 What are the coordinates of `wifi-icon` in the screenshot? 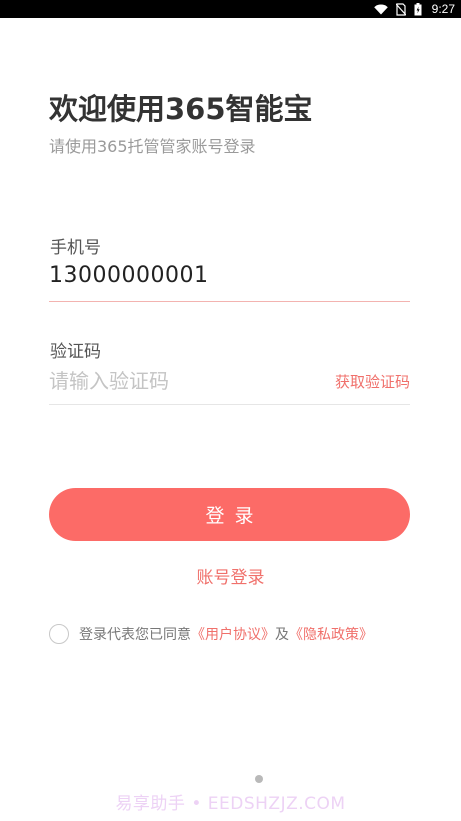 It's located at (380, 9).